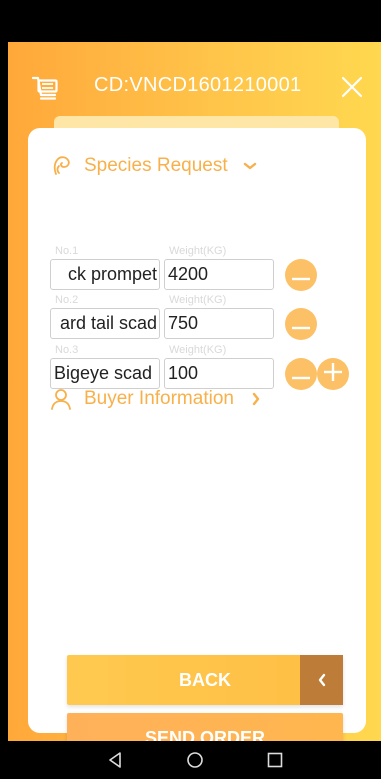 The width and height of the screenshot is (381, 779). Describe the element at coordinates (190, 21) in the screenshot. I see `status-bar` at that location.